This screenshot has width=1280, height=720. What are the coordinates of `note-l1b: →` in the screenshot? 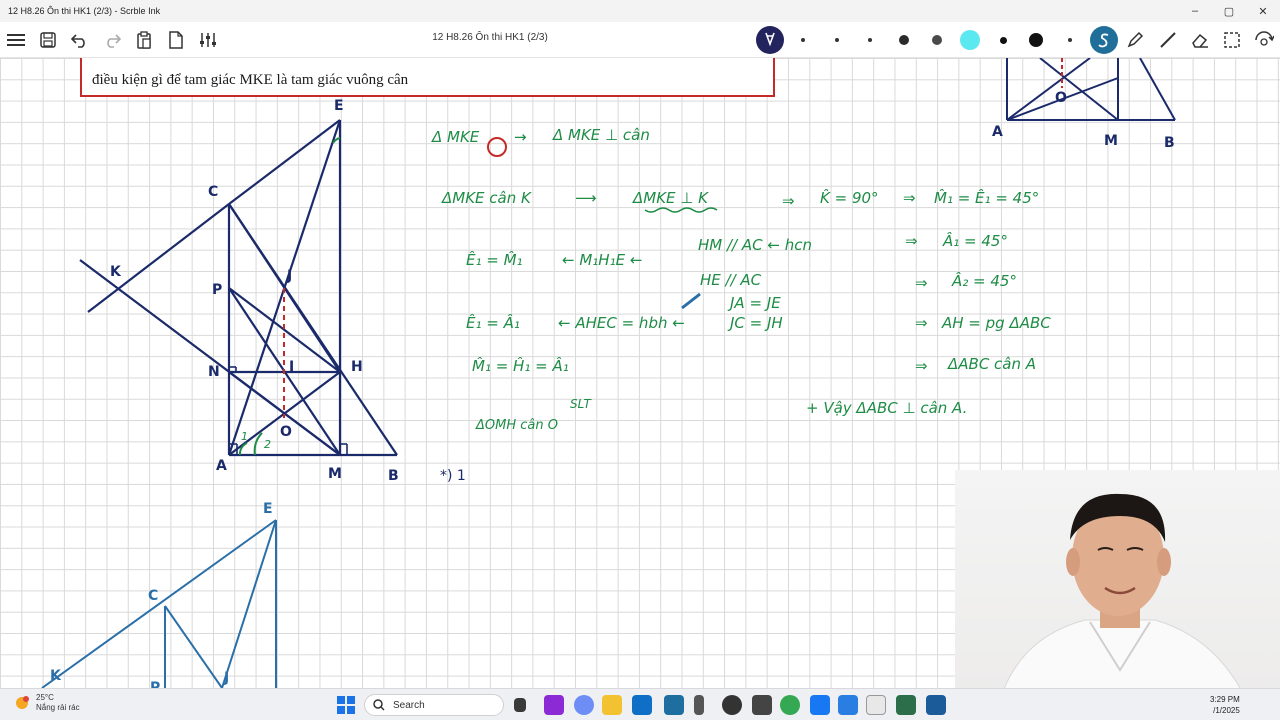 It's located at (520, 137).